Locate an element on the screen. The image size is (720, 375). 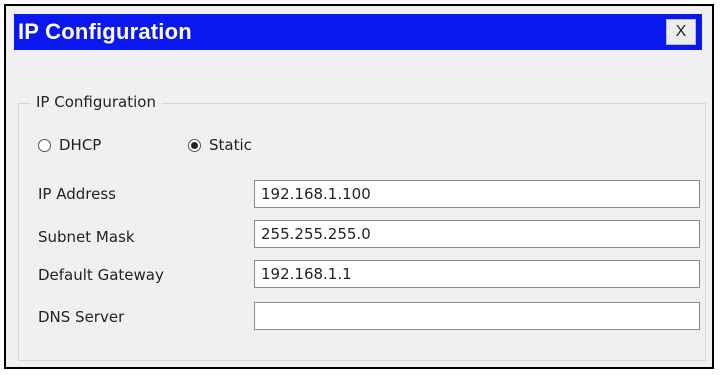
close-button: X is located at coordinates (681, 32).